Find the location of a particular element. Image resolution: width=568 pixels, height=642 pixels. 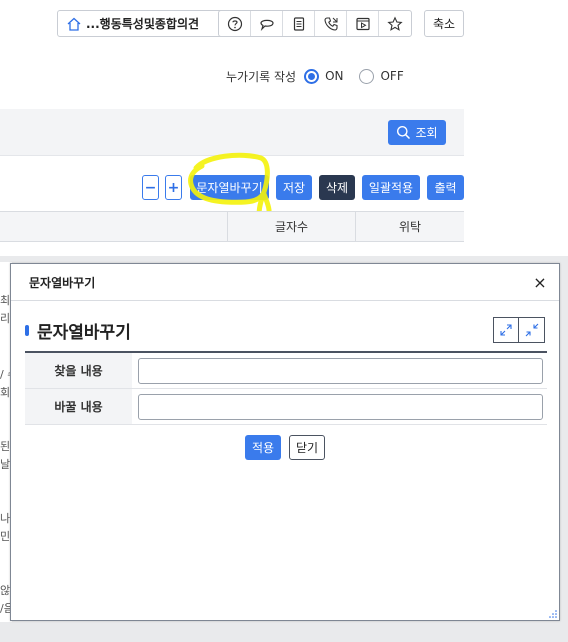

chat-icon is located at coordinates (267, 23).